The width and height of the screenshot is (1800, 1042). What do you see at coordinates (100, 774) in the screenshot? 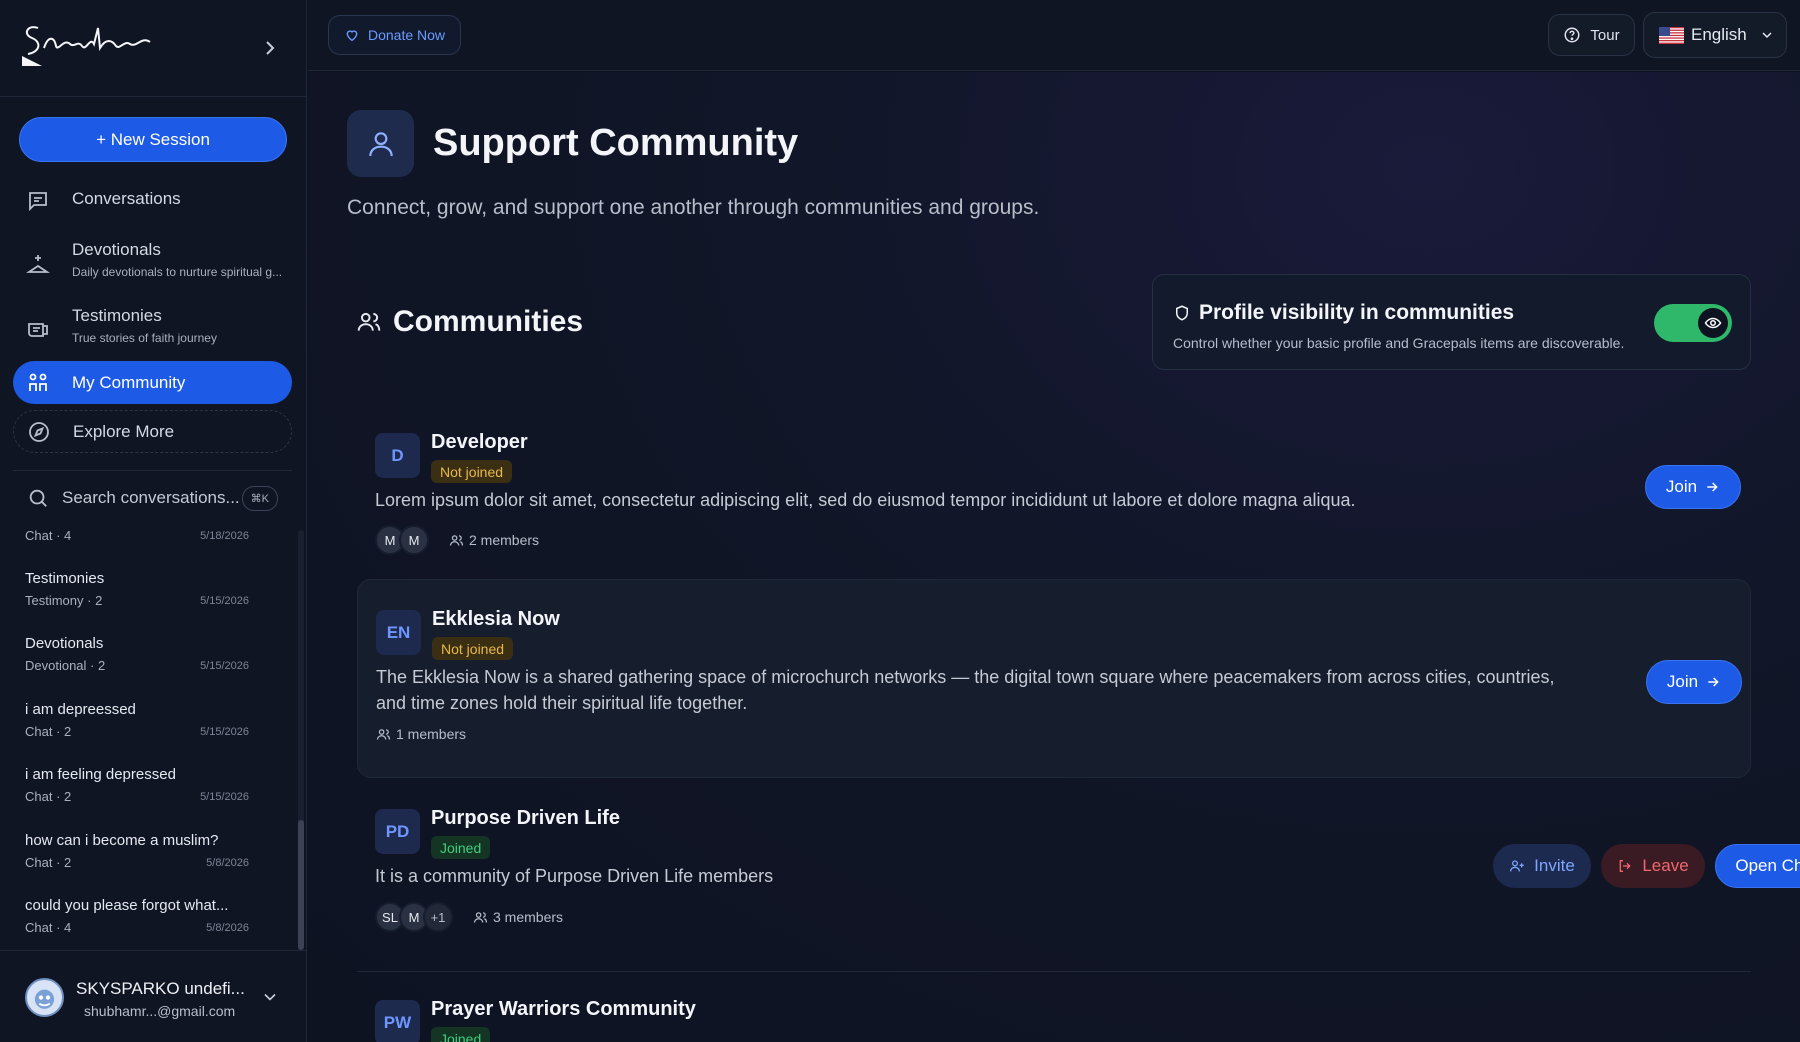
I see `conversation-title: i am feeling depressed` at bounding box center [100, 774].